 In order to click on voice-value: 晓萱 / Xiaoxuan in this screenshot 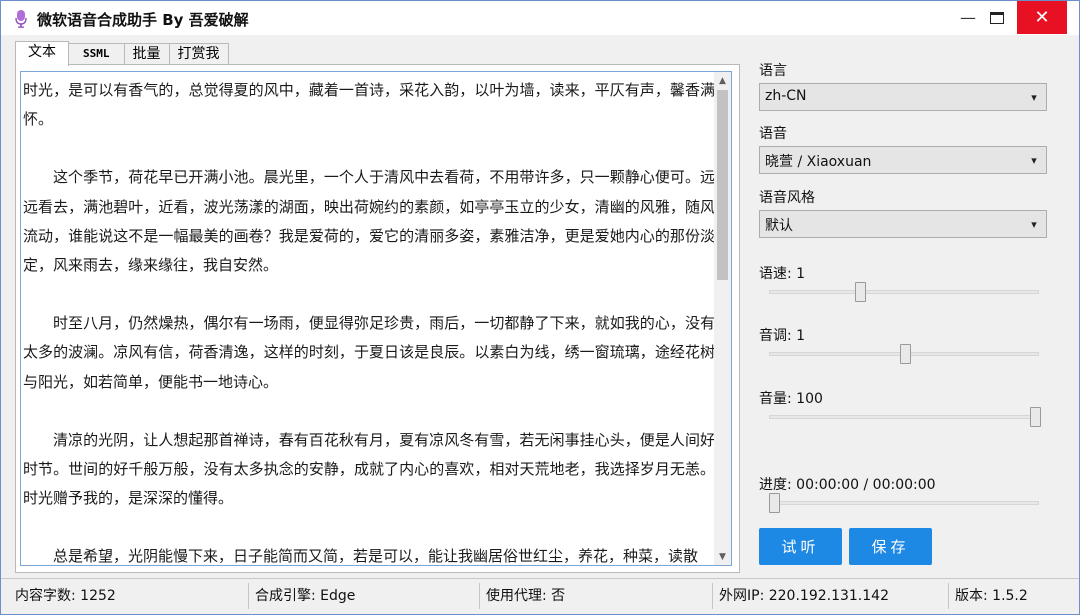, I will do `click(818, 162)`.